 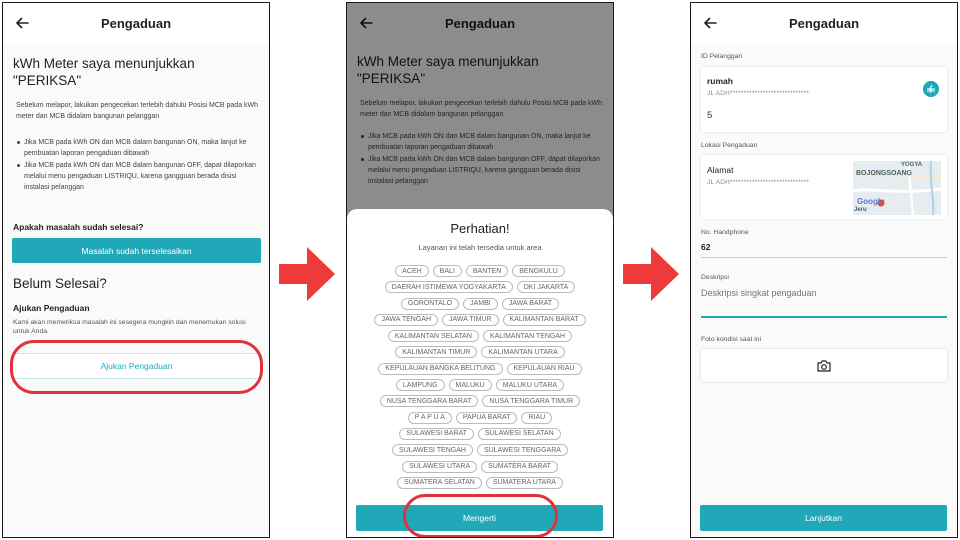 What do you see at coordinates (439, 482) in the screenshot?
I see `area-chip: SUMATERA SELATAN` at bounding box center [439, 482].